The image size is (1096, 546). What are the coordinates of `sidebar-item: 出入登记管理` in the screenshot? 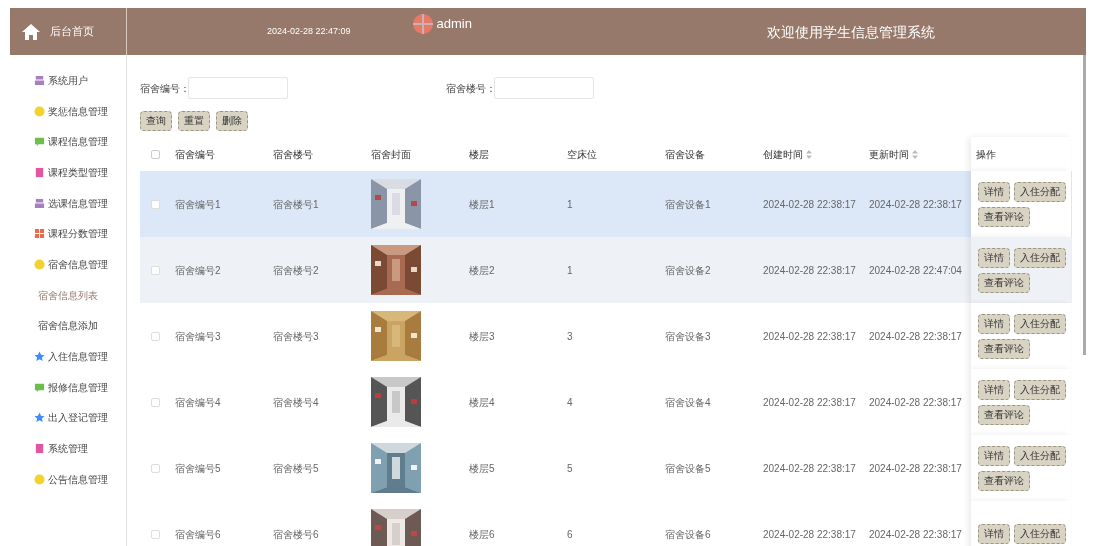 It's located at (68, 418).